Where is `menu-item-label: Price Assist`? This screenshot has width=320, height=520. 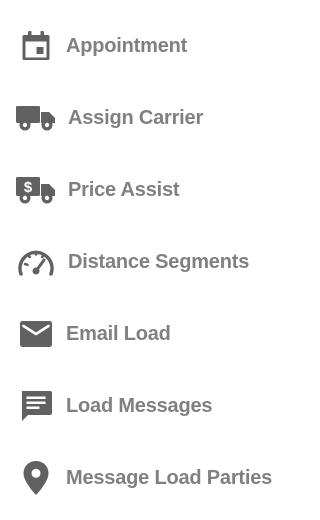 menu-item-label: Price Assist is located at coordinates (124, 189).